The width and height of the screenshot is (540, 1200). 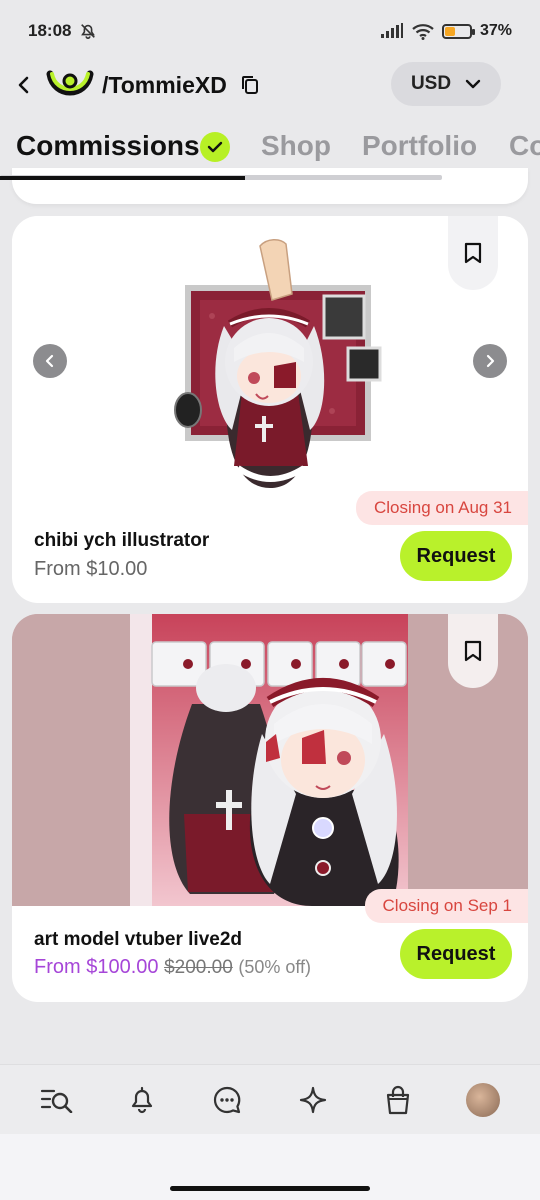 I want to click on listing-title: chibi ych illustrator, so click(x=122, y=540).